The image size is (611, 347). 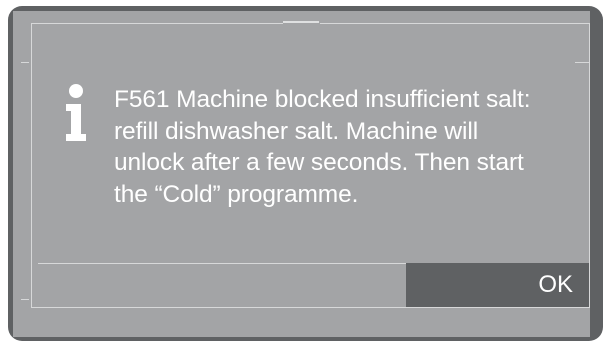 I want to click on button-bar, so click(x=221, y=285).